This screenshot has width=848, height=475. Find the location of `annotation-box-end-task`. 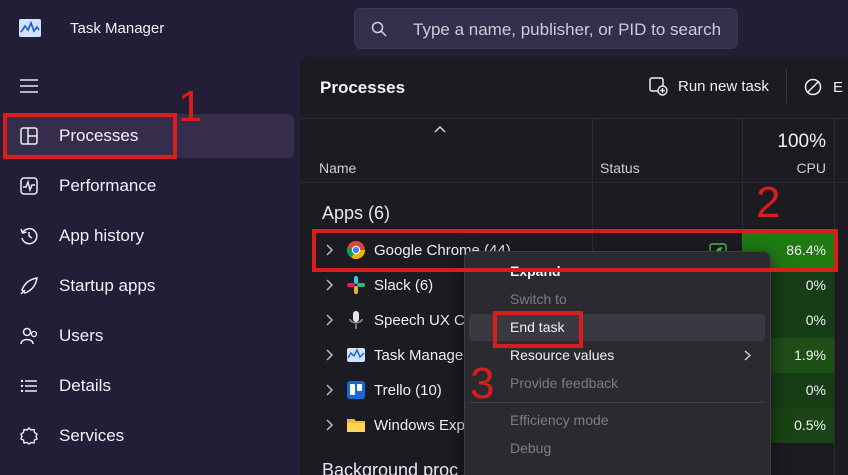

annotation-box-end-task is located at coordinates (538, 329).